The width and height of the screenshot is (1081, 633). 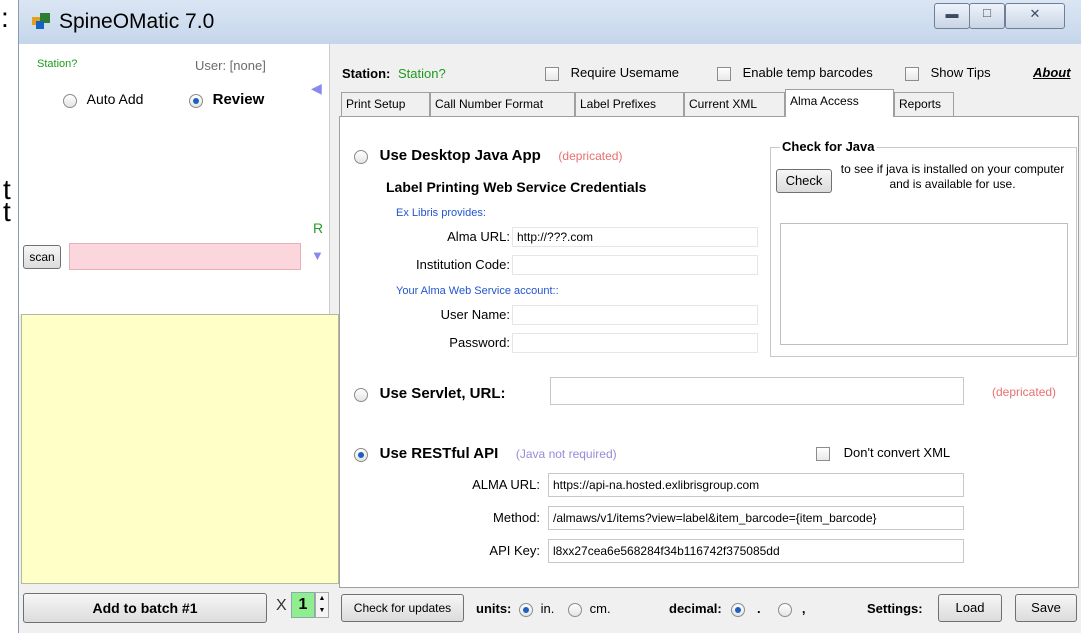 I want to click on batch-stepper: ▲ ▼, so click(x=322, y=605).